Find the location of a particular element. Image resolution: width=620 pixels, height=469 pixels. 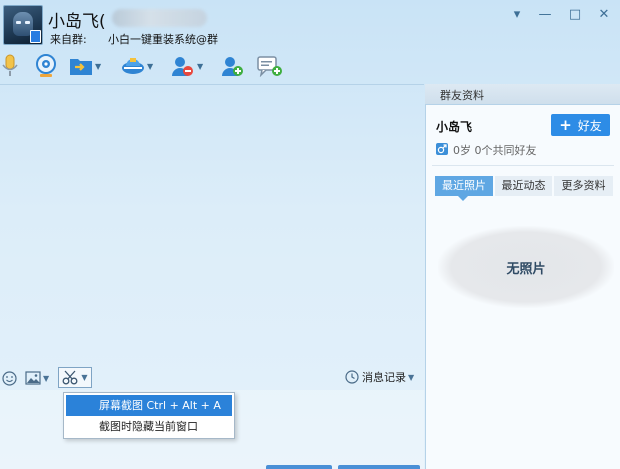

message-history-button: 消息记录 ▼ is located at coordinates (379, 377).